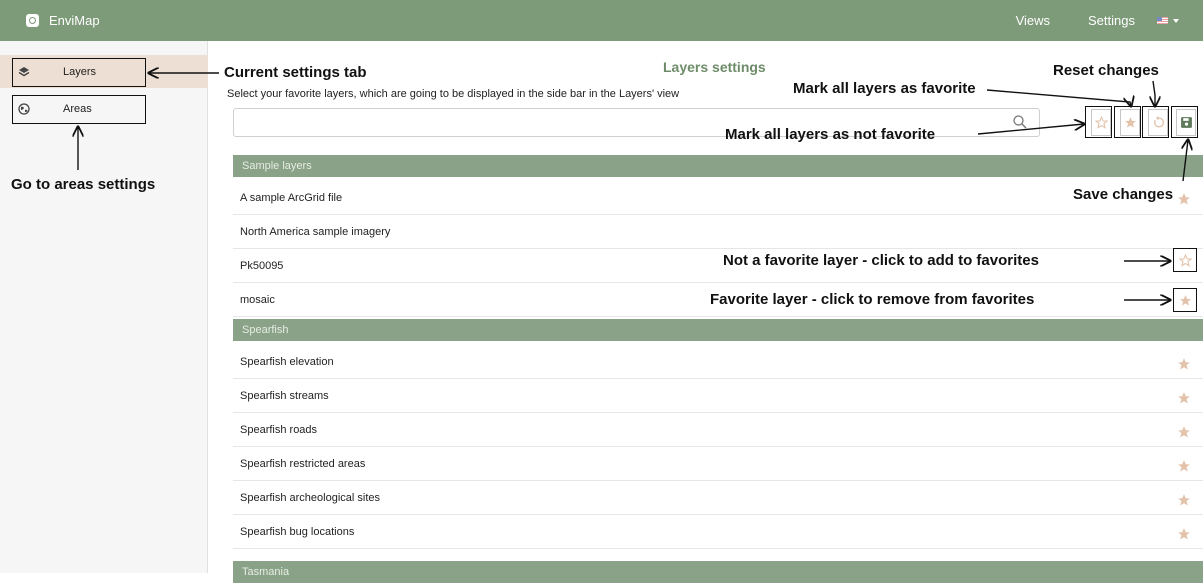 The width and height of the screenshot is (1203, 583). What do you see at coordinates (297, 532) in the screenshot?
I see `layer-name: Spearfish bug locations` at bounding box center [297, 532].